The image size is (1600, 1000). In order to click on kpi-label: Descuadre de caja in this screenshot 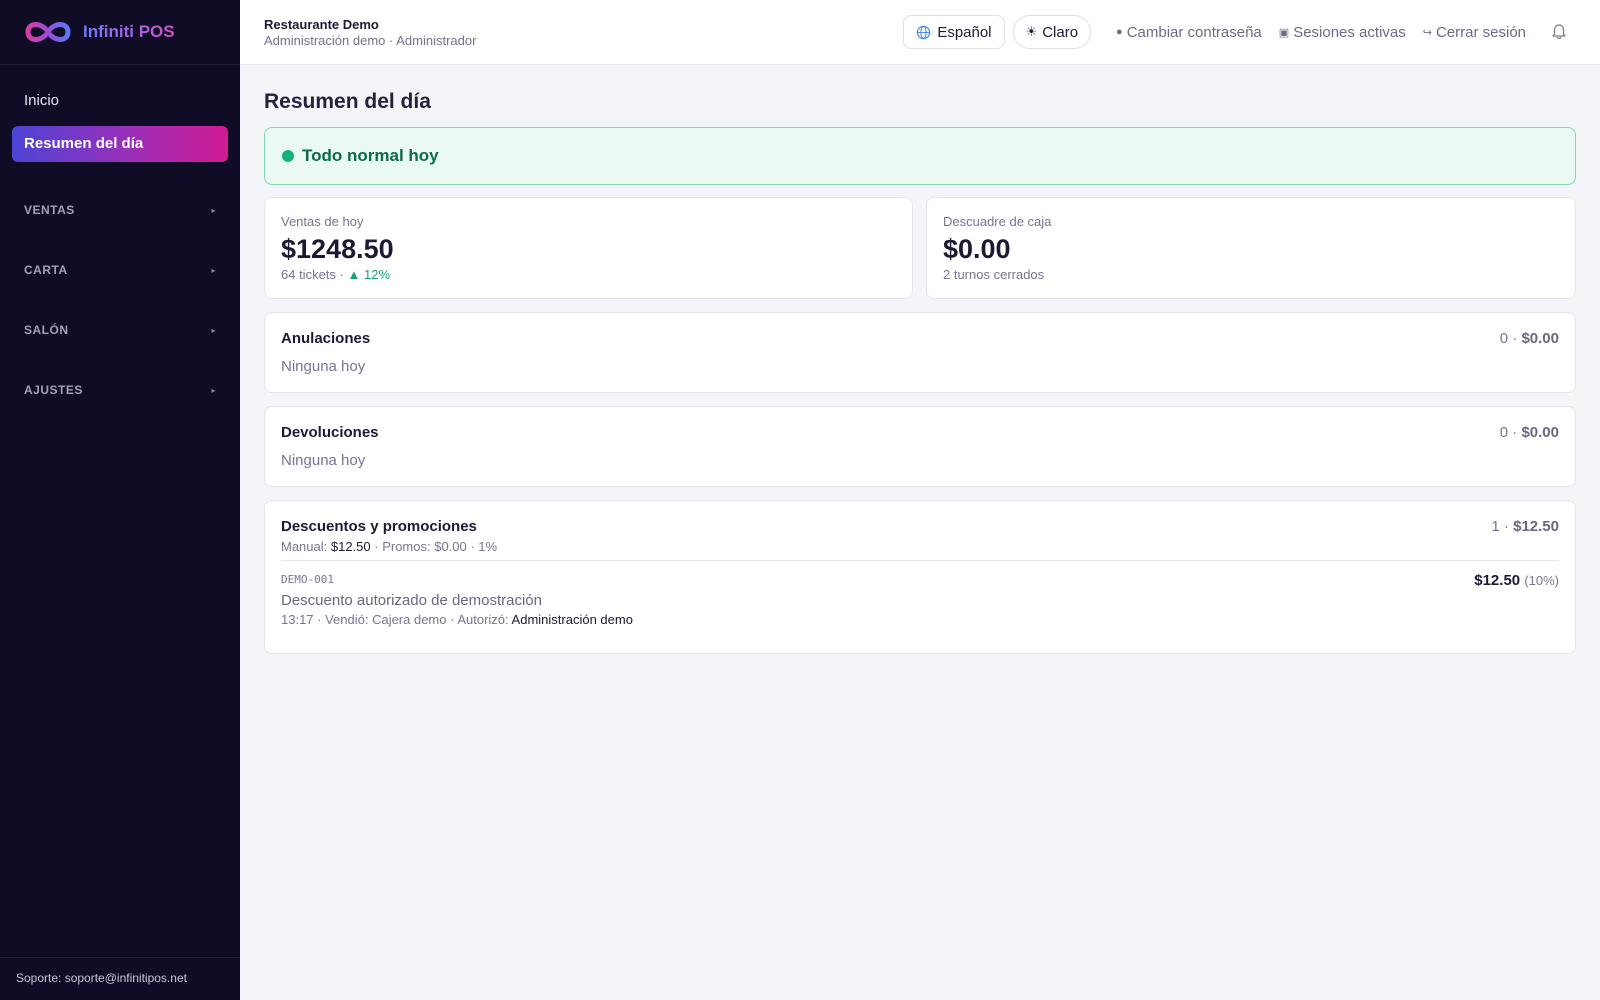, I will do `click(997, 221)`.